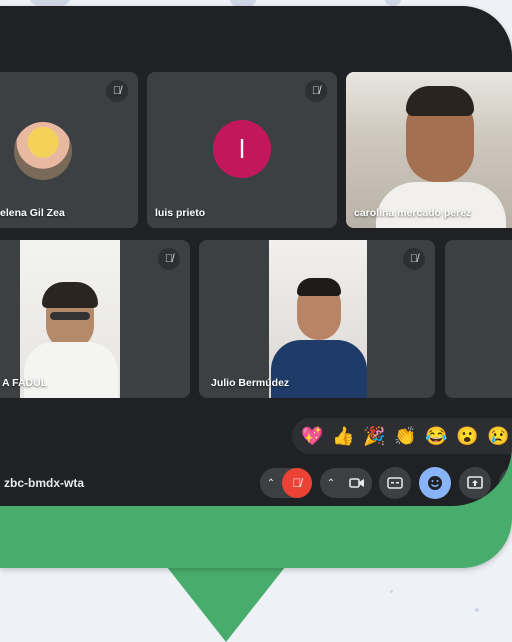 The height and width of the screenshot is (642, 512). I want to click on emoji-reactions-button, so click(435, 483).